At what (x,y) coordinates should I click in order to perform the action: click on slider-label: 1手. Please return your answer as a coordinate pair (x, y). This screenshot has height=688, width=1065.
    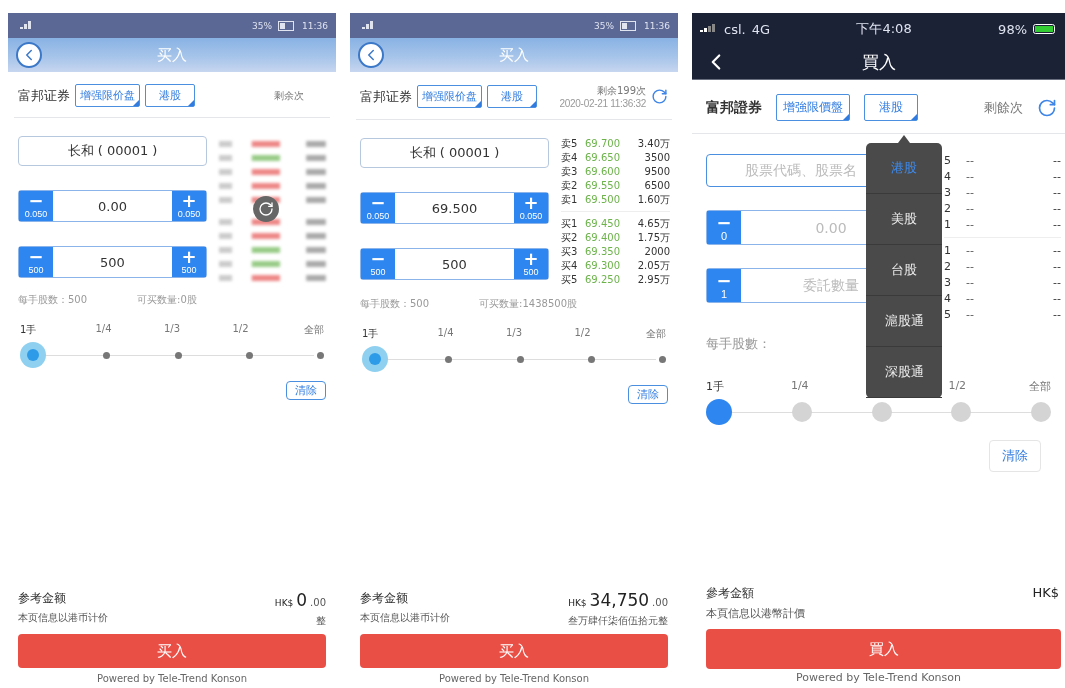
    Looking at the image, I should click on (29, 330).